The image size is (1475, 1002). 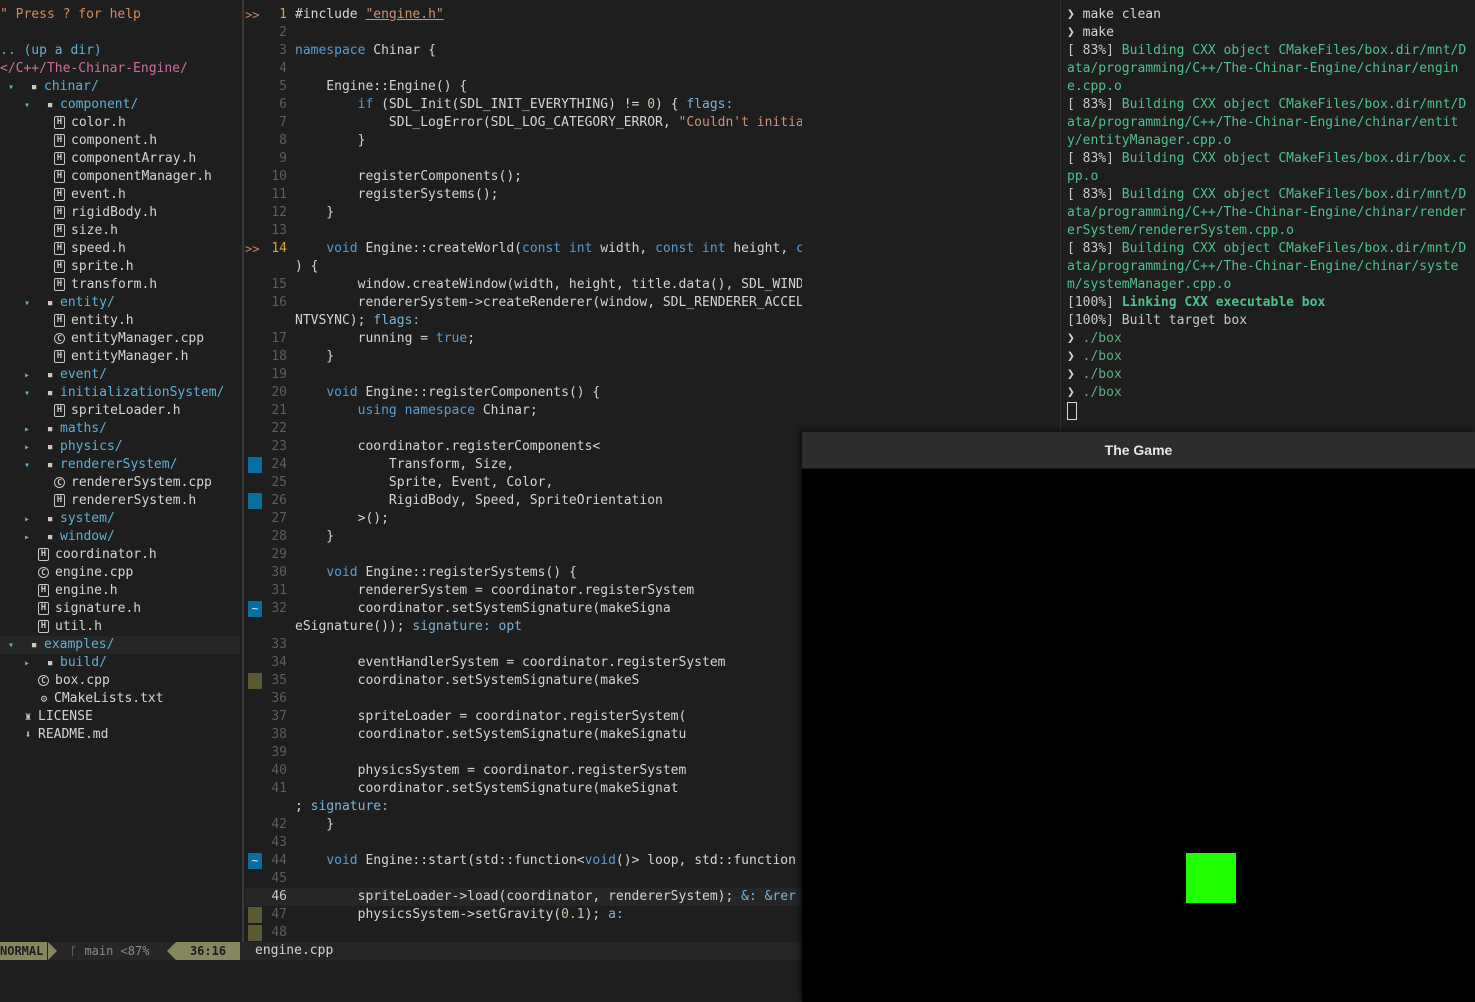 I want to click on tree-dir: ▸ ▪ system/, so click(x=120, y=519).